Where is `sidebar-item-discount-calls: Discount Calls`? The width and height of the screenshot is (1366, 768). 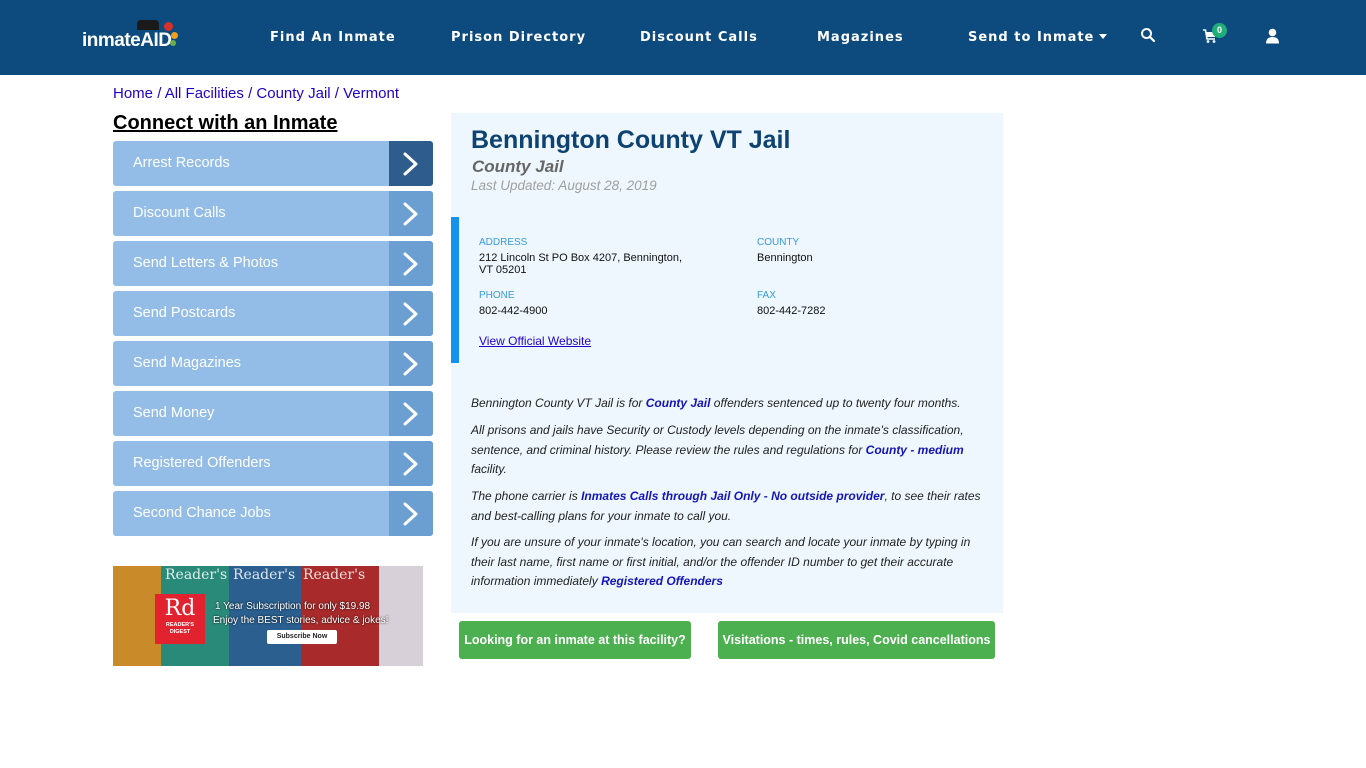
sidebar-item-discount-calls: Discount Calls is located at coordinates (273, 213).